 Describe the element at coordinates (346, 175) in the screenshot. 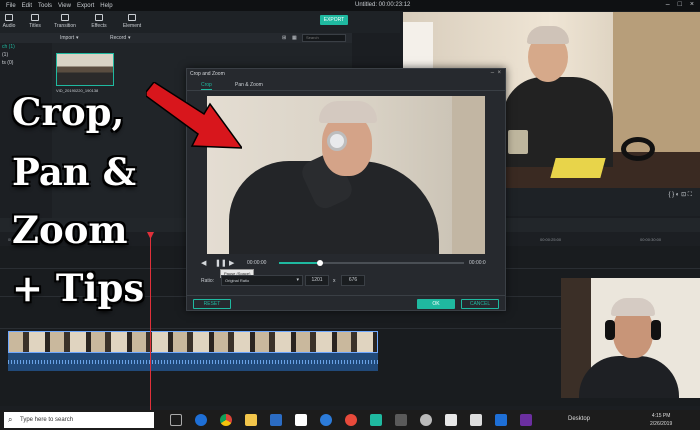

I see `crop-preview-image` at that location.